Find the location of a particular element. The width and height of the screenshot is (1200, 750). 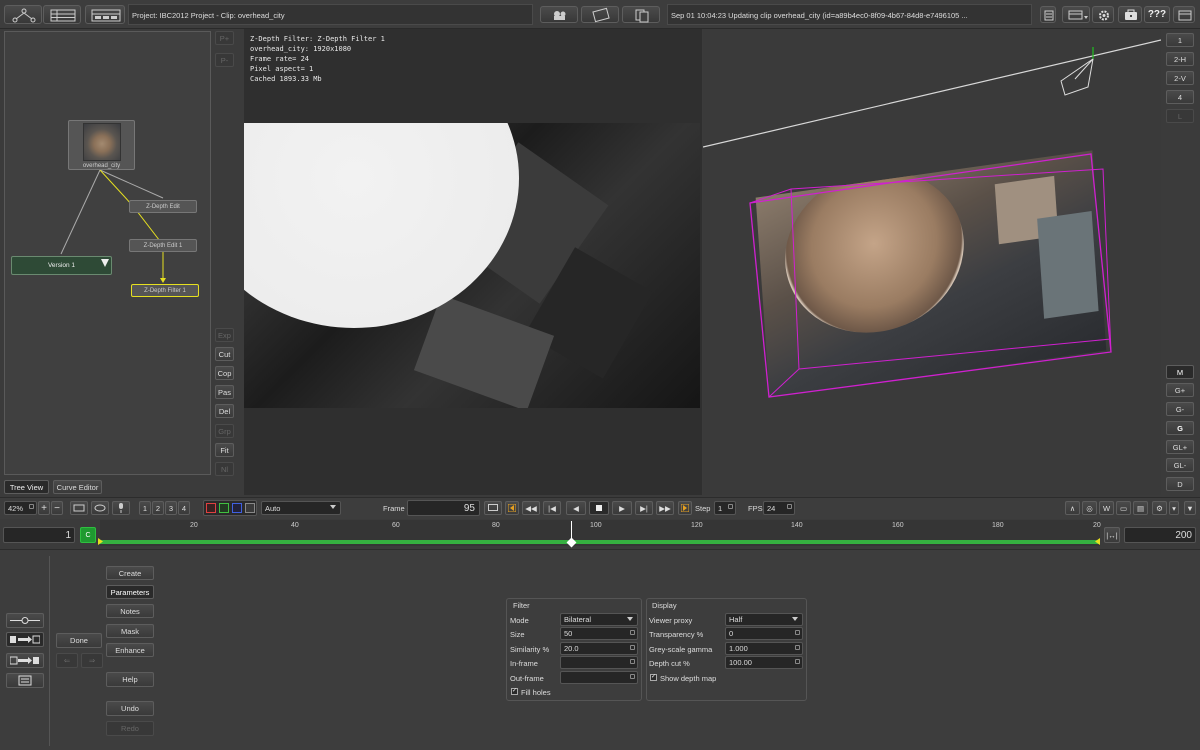

log-button is located at coordinates (1048, 14).